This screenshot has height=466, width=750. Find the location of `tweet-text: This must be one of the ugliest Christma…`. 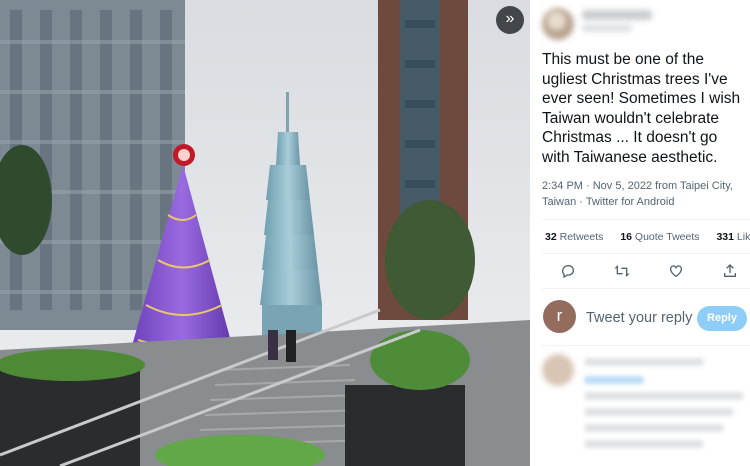

tweet-text: This must be one of the ugliest Christma… is located at coordinates (641, 108).